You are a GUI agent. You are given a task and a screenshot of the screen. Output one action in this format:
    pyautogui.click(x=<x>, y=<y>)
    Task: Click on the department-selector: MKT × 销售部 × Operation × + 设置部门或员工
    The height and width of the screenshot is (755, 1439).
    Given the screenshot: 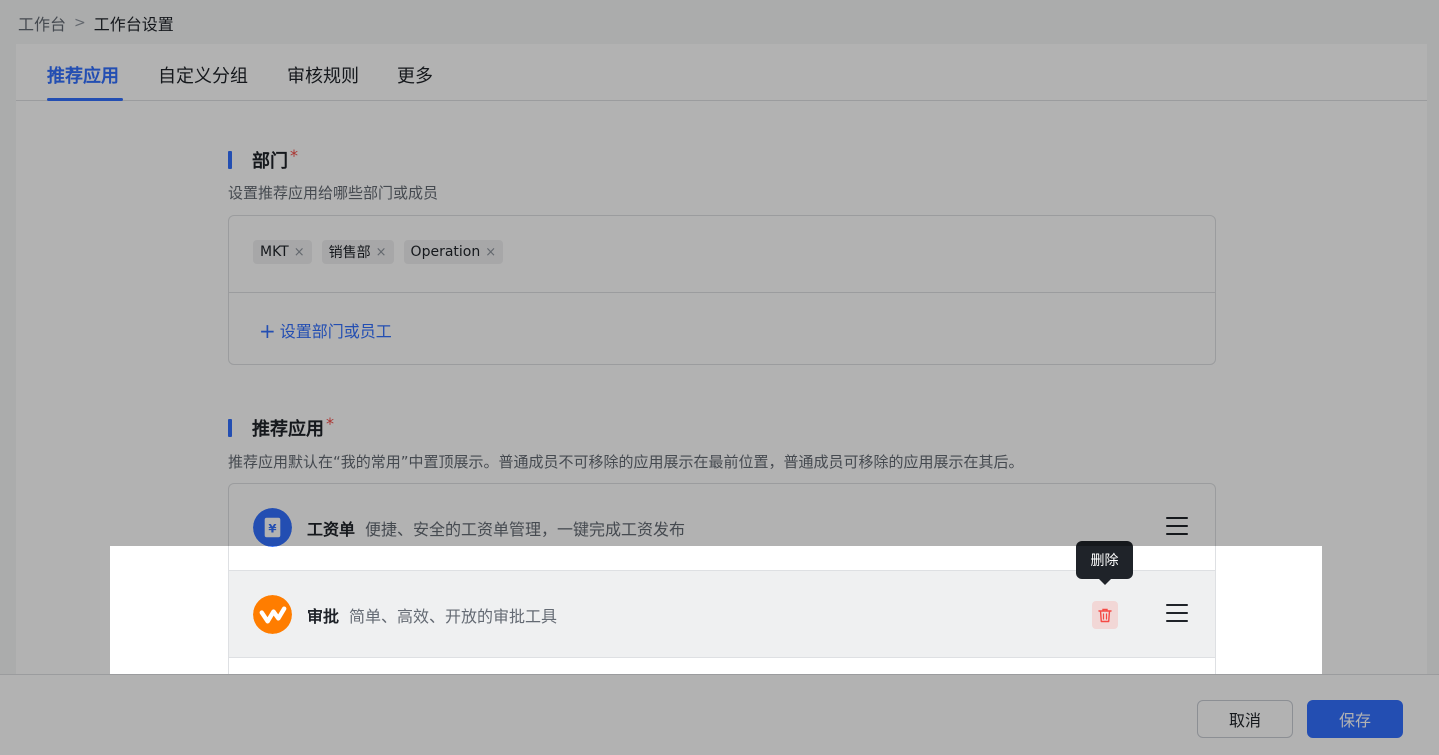 What is the action you would take?
    pyautogui.click(x=722, y=290)
    